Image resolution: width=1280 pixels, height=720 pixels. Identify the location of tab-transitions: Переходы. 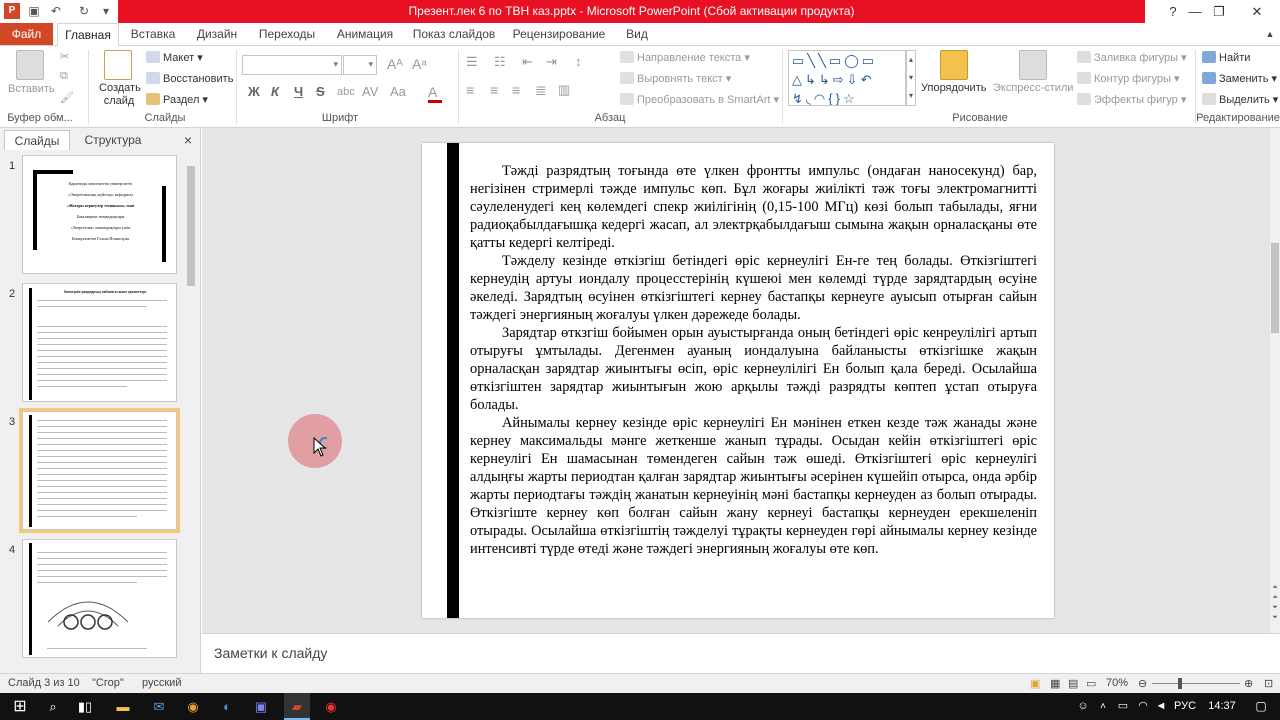
(287, 34).